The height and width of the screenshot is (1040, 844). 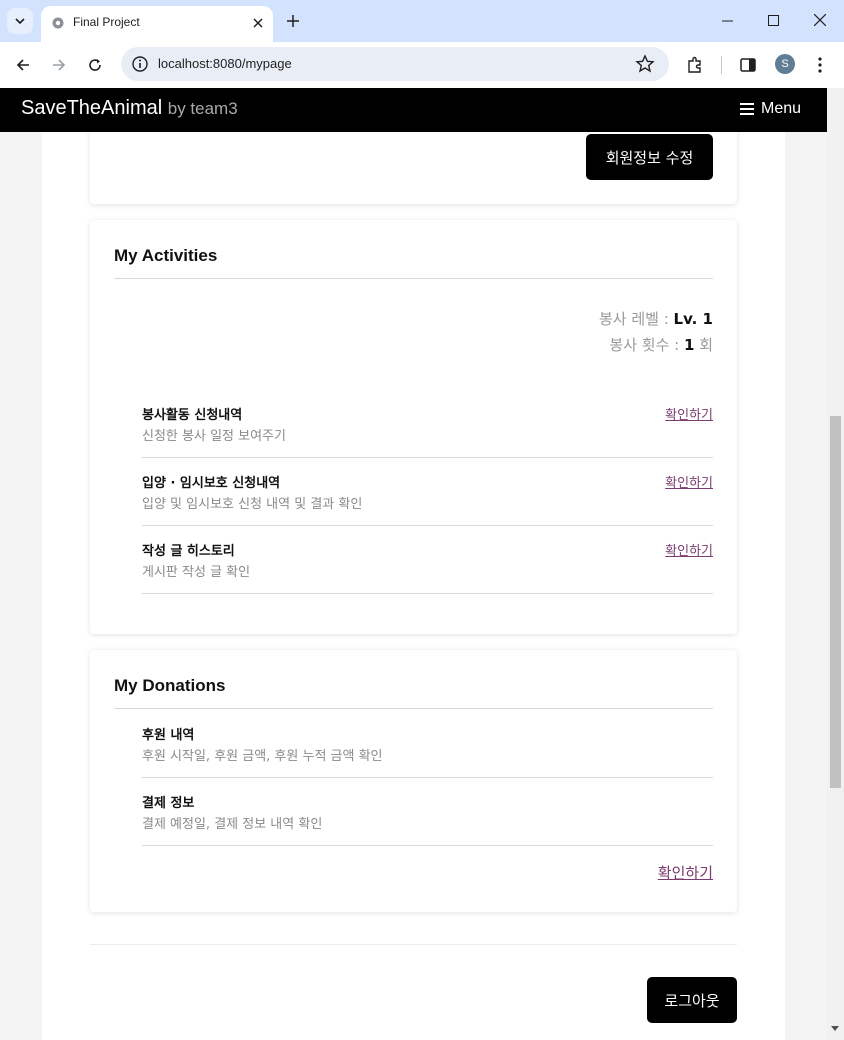 I want to click on item-description: 결제 예정일, 결제 정보 내역 확인, so click(x=232, y=824).